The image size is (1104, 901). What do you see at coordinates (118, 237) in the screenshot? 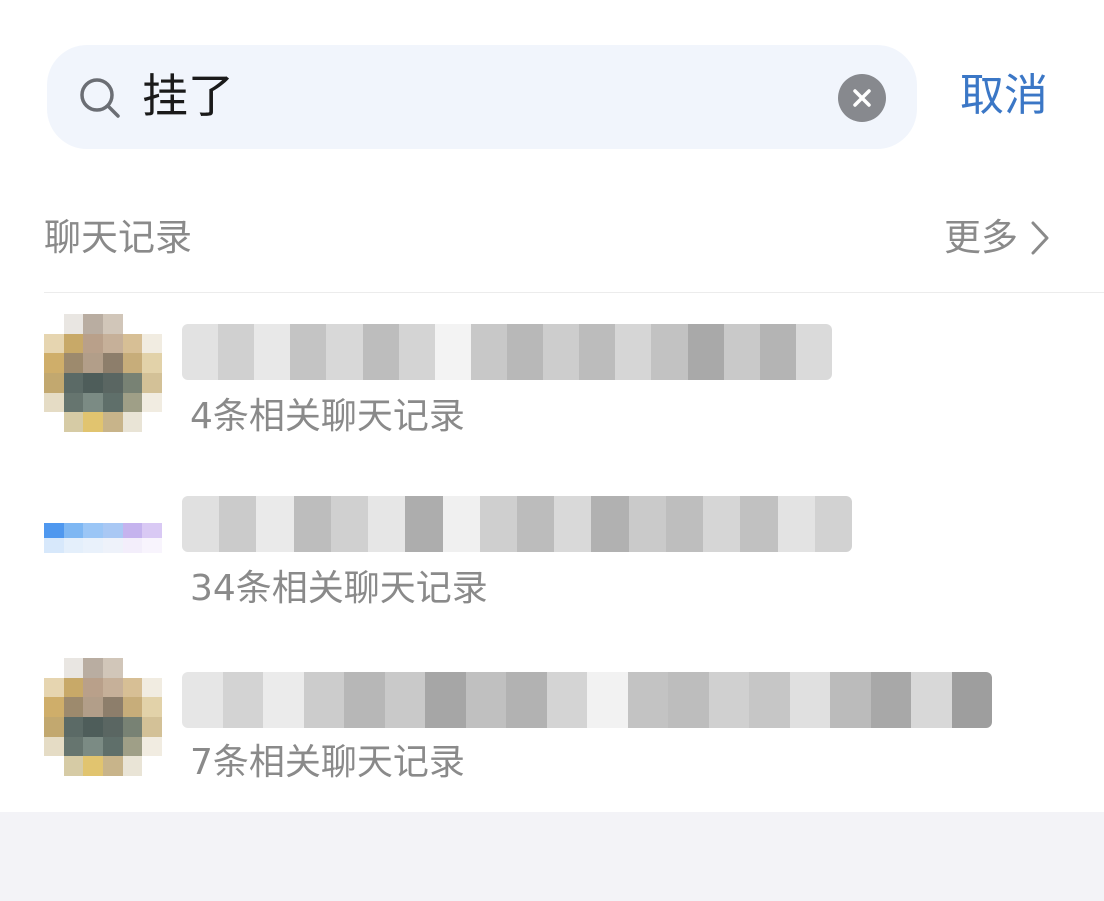
I see `section-title: 聊天记录` at bounding box center [118, 237].